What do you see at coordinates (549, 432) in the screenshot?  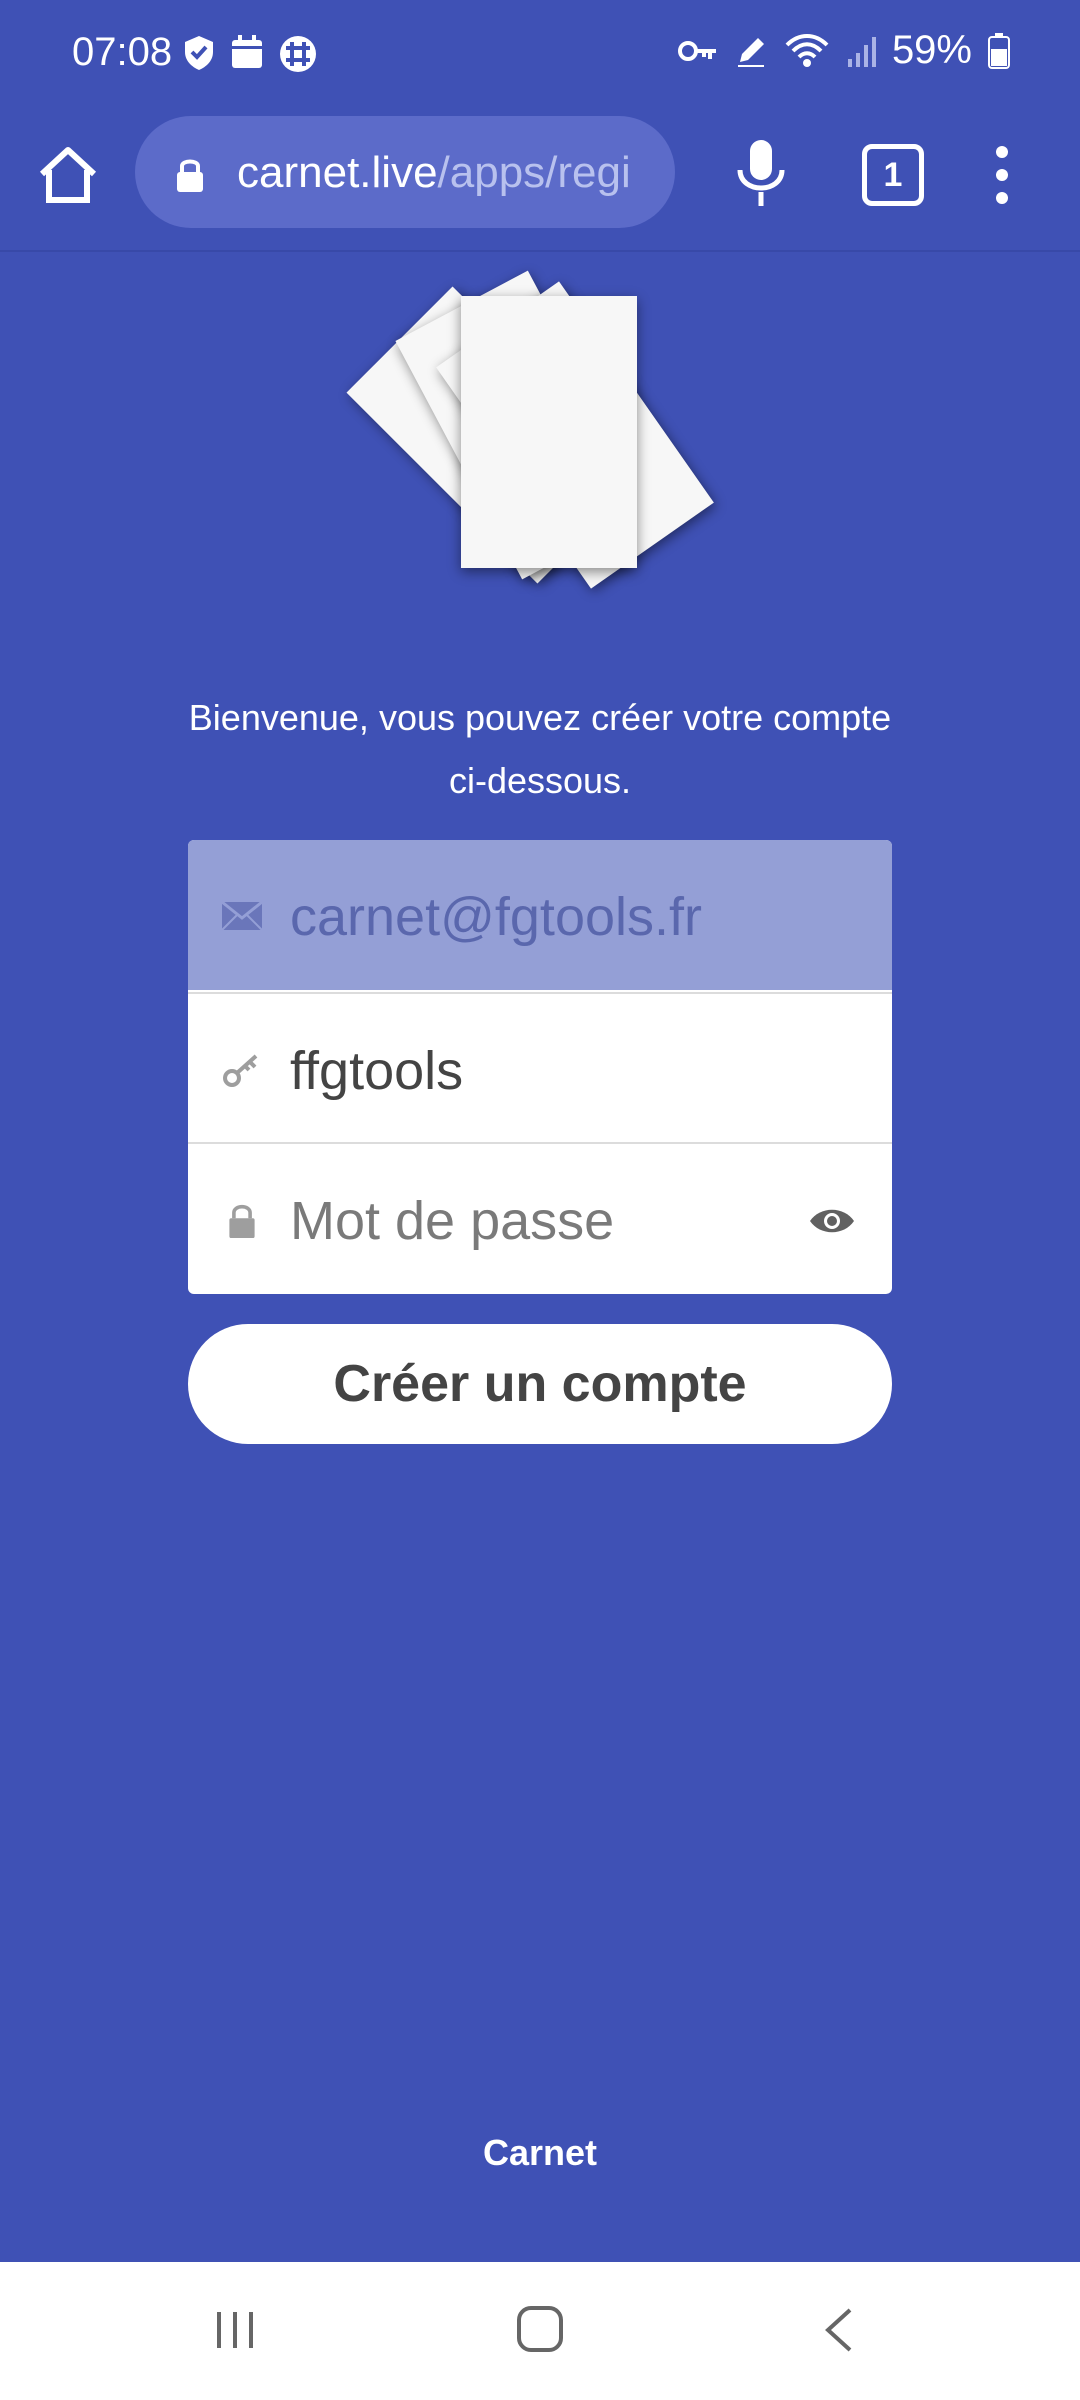 I see `logo-card-front` at bounding box center [549, 432].